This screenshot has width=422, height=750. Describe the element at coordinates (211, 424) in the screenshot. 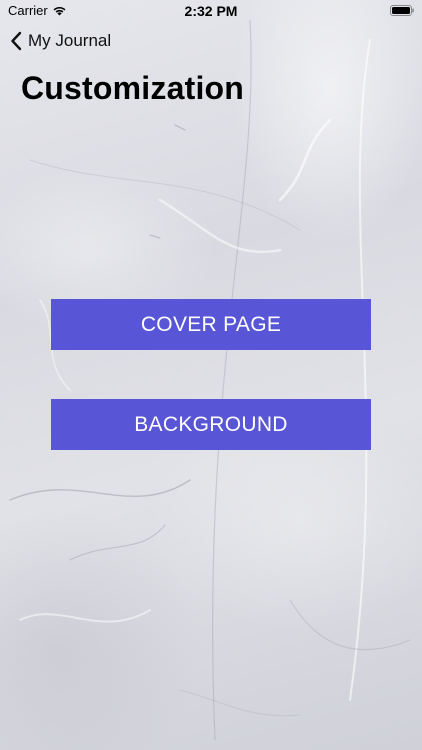

I see `background-button: BACKGROUND` at that location.